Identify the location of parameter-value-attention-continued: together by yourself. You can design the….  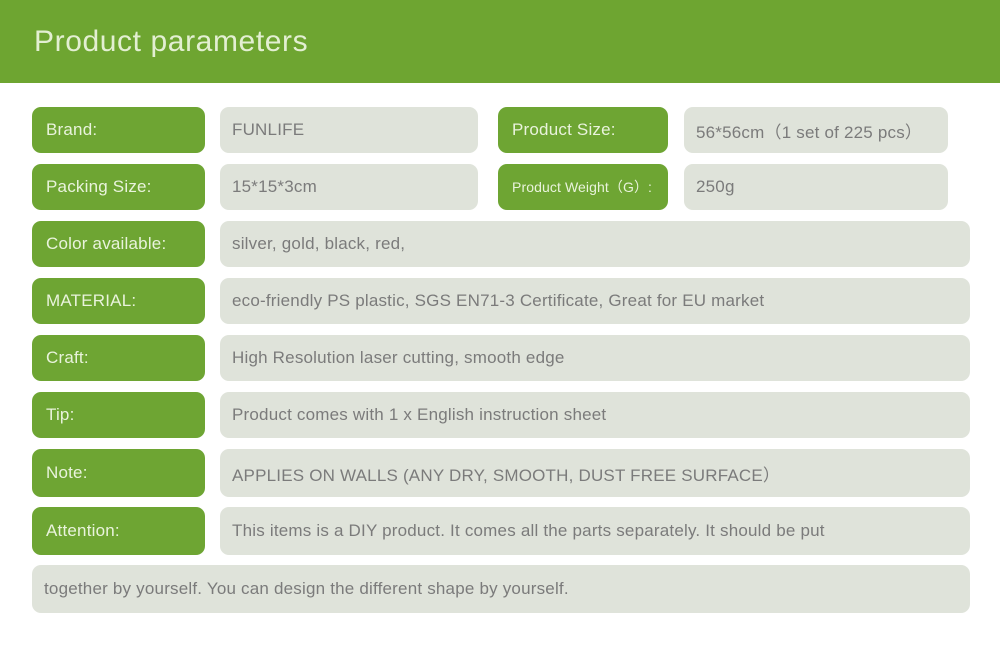
(501, 589).